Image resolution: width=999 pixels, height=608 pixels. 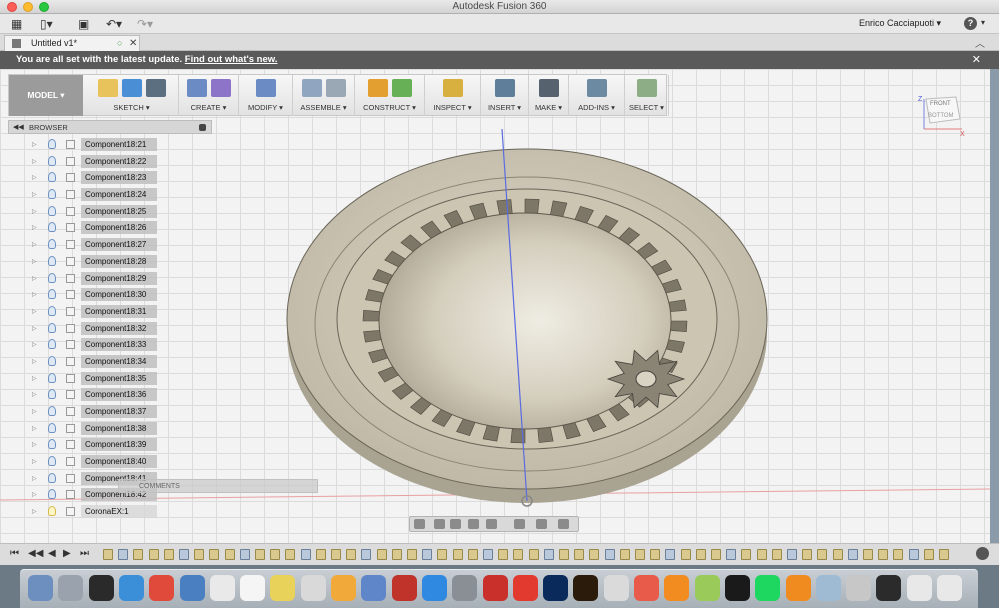 What do you see at coordinates (452, 107) in the screenshot?
I see `ribbon-group-label: INSPECT ▾` at bounding box center [452, 107].